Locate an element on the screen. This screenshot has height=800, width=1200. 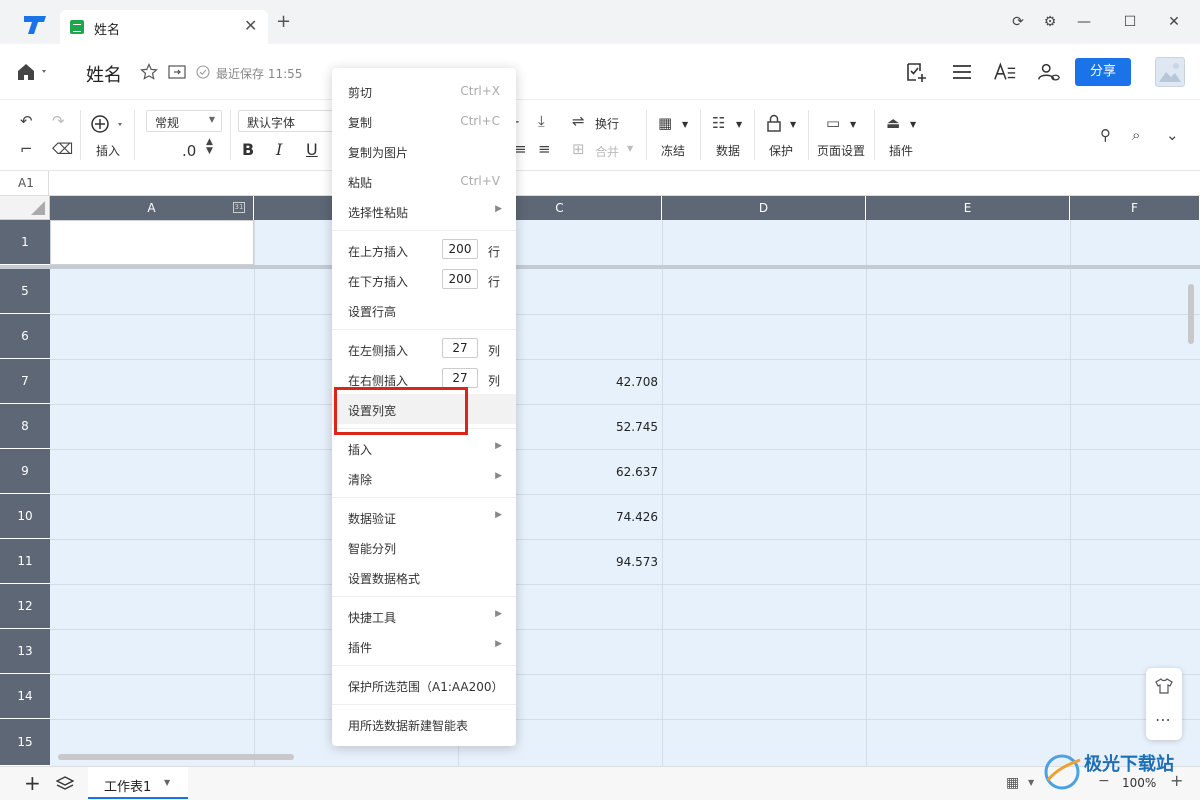
lock-icon is located at coordinates (774, 123).